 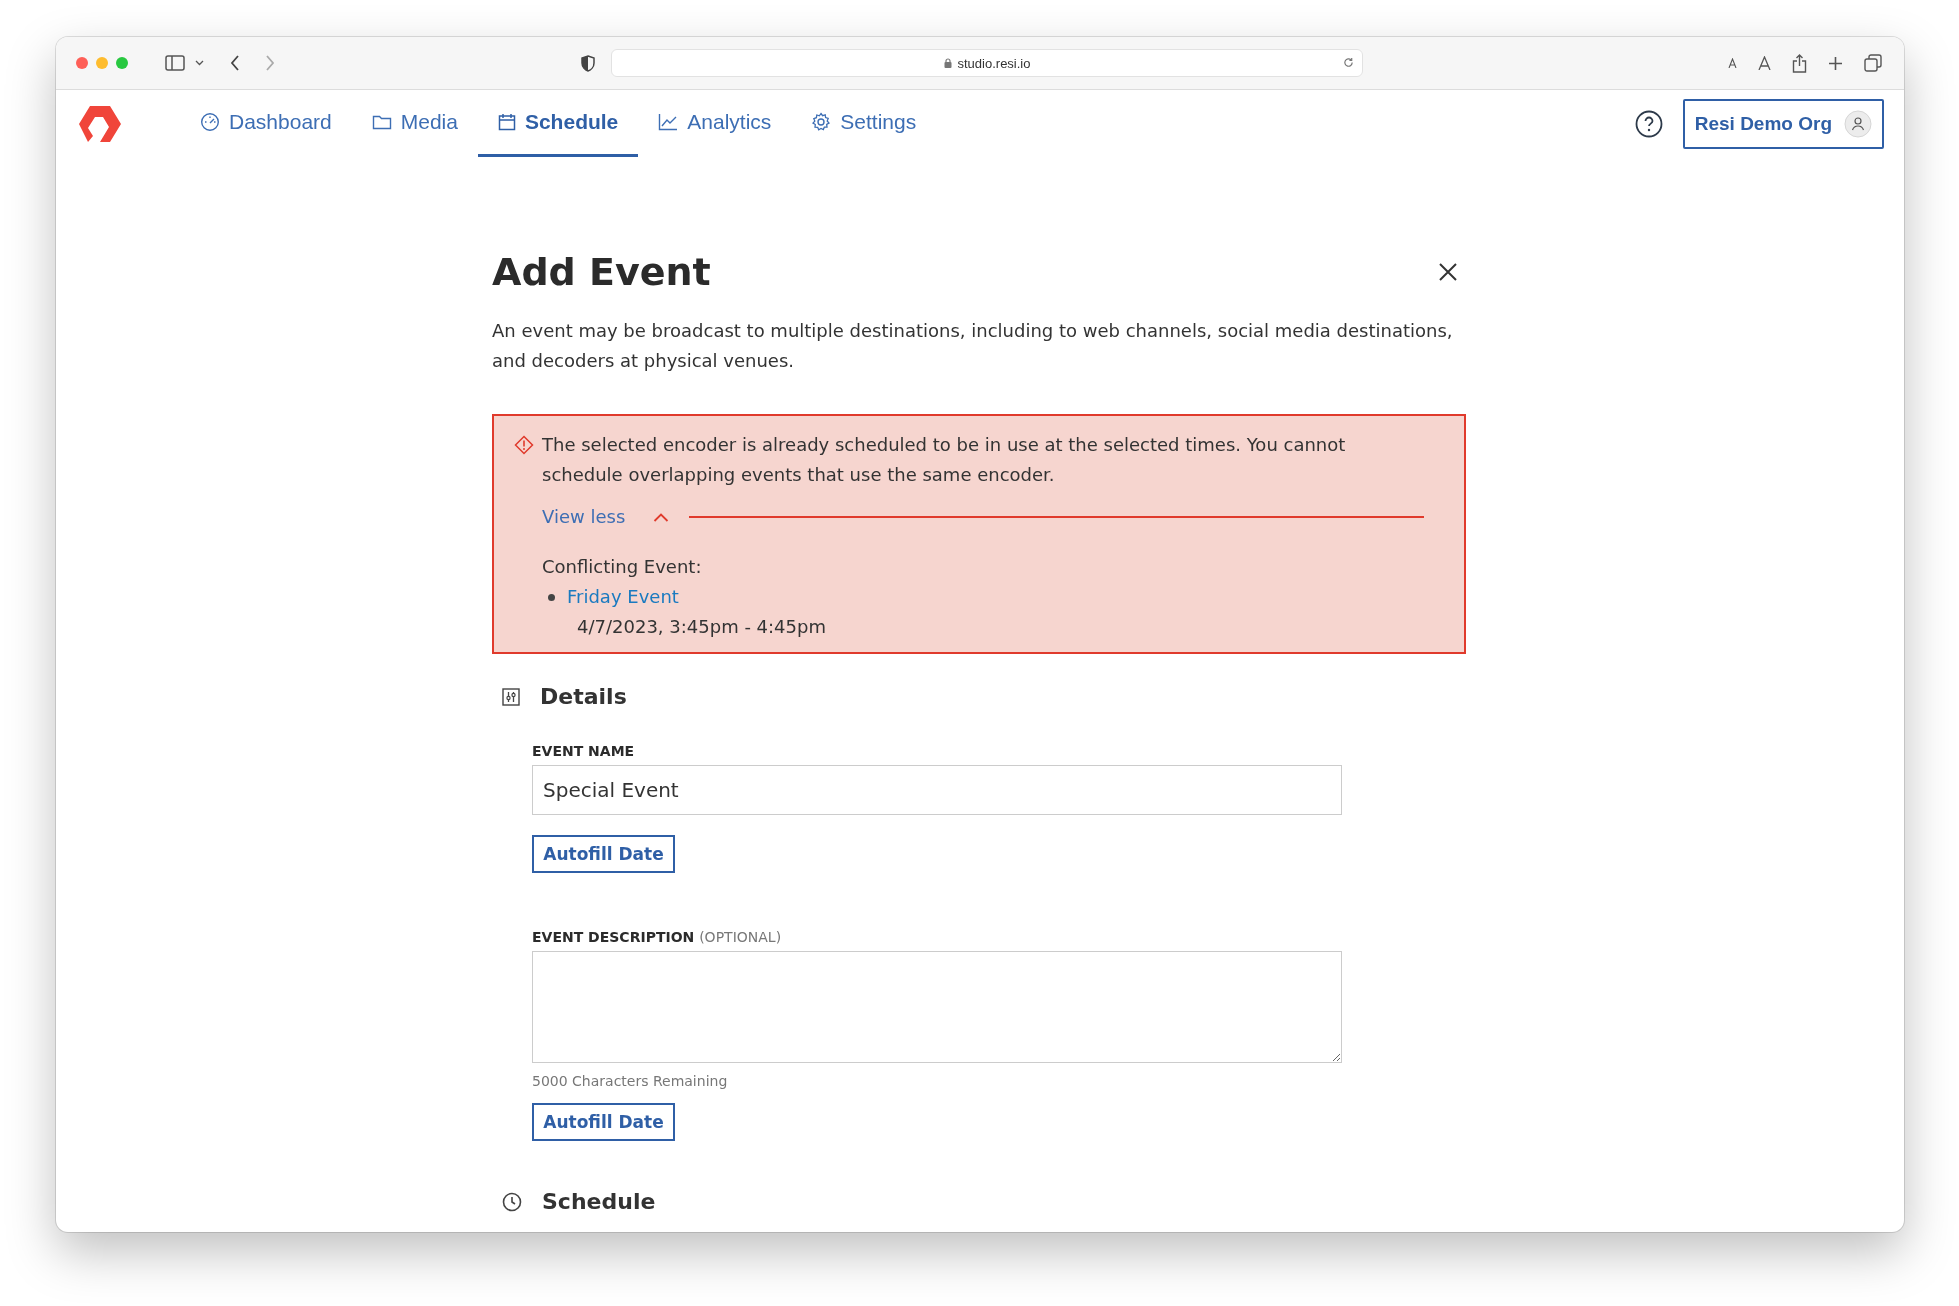 What do you see at coordinates (512, 1201) in the screenshot?
I see `clock-icon` at bounding box center [512, 1201].